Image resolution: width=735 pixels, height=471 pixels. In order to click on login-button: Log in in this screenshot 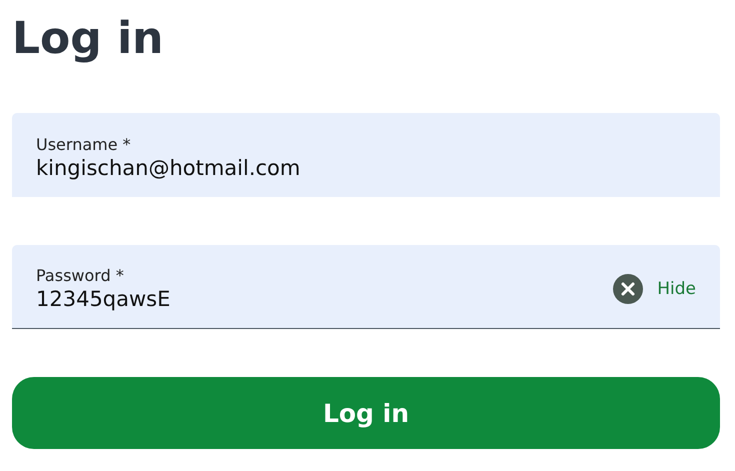, I will do `click(366, 413)`.